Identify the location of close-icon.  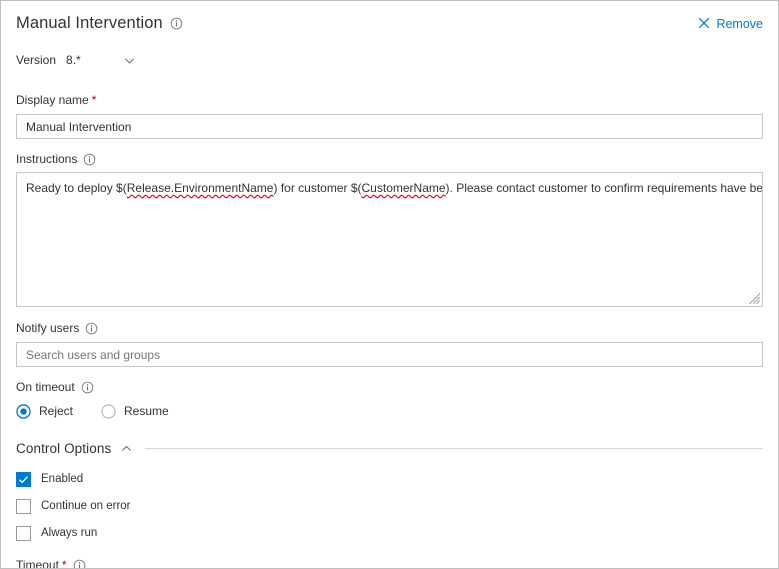
(704, 24).